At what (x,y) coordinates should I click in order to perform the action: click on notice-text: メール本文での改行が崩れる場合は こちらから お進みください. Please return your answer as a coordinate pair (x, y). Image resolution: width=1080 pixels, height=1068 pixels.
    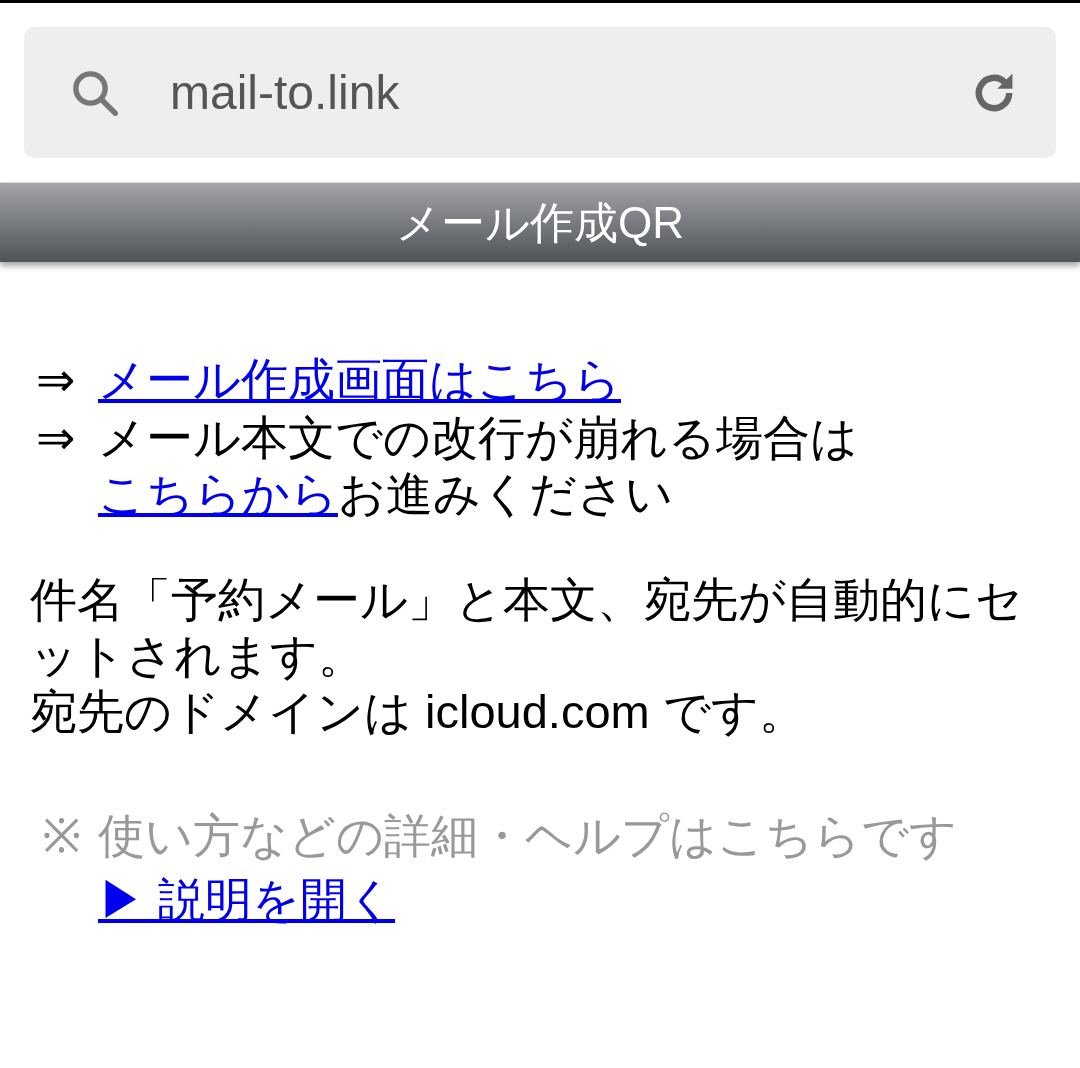
    Looking at the image, I should click on (478, 466).